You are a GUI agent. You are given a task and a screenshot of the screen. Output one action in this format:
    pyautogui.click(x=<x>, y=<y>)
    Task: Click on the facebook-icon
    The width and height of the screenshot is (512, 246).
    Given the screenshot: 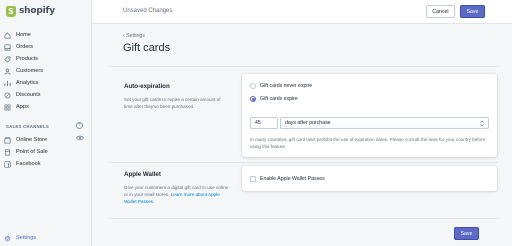 What is the action you would take?
    pyautogui.click(x=7, y=164)
    